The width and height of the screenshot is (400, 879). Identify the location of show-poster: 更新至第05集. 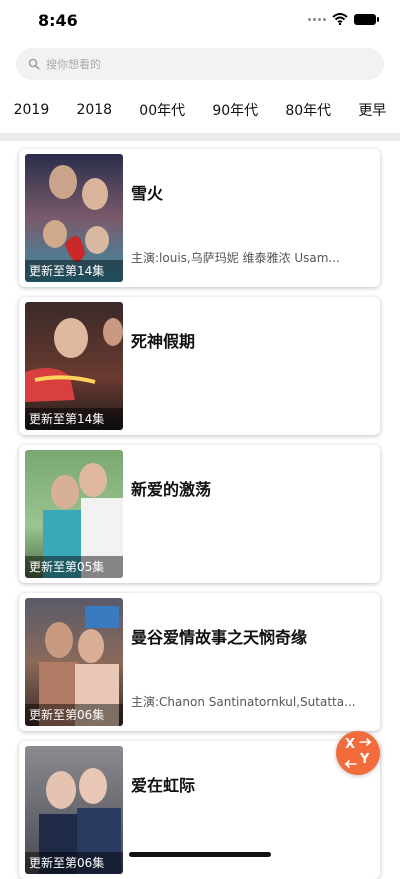
(74, 514).